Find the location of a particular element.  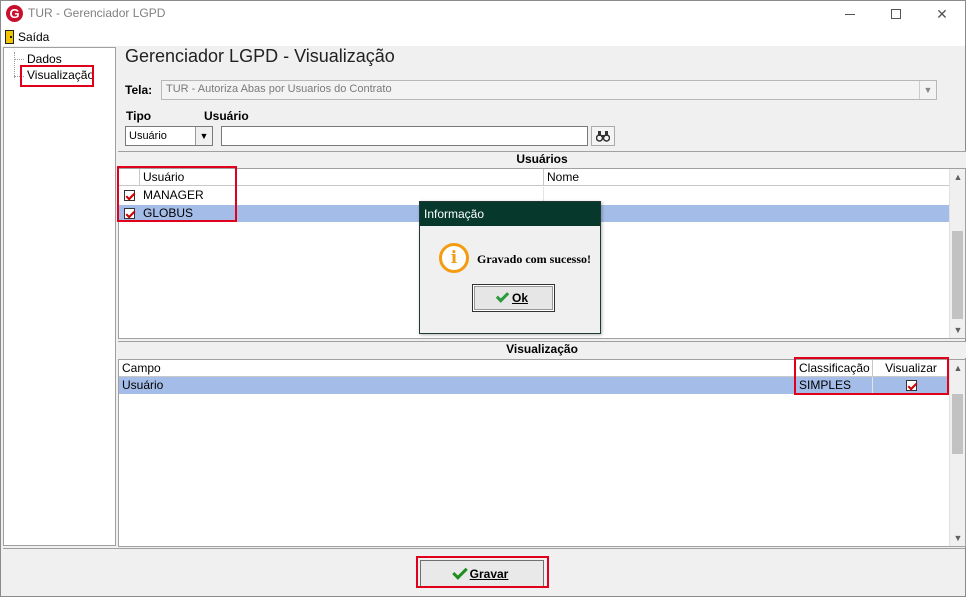

grid-header-nome: Nome is located at coordinates (747, 177).